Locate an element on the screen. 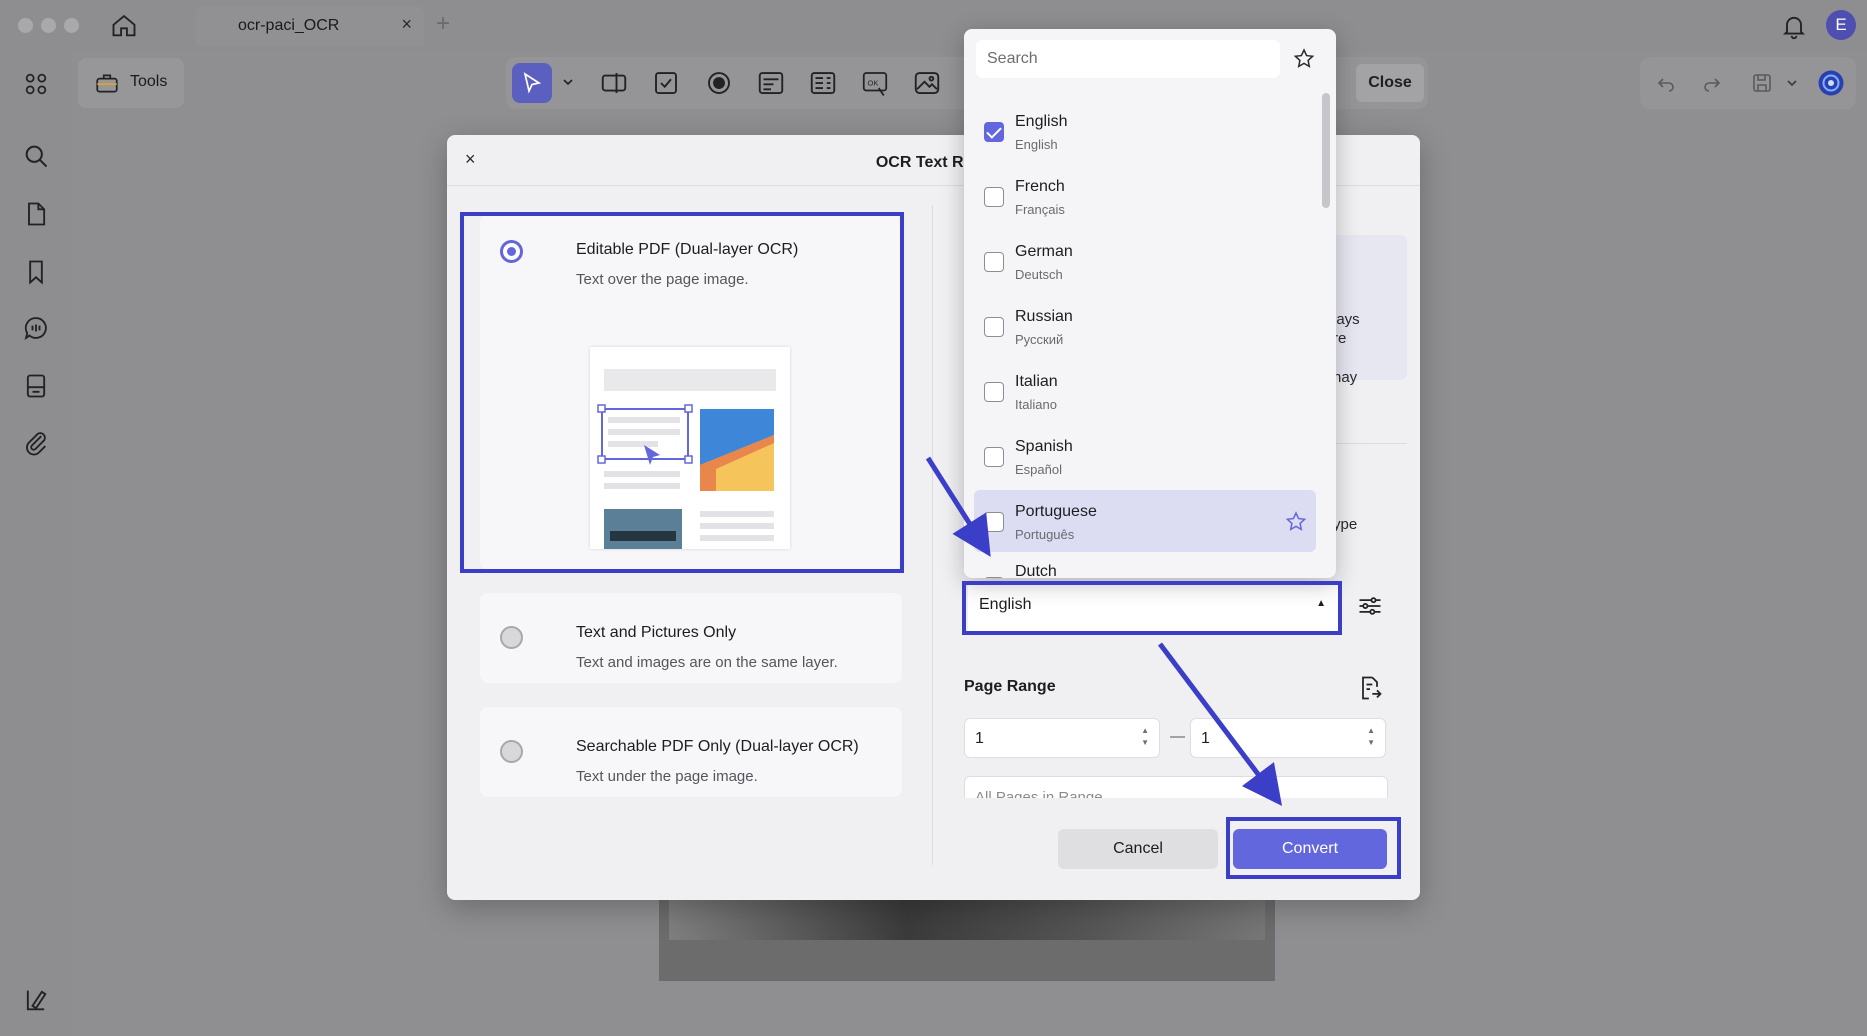 The height and width of the screenshot is (1036, 1867). title-bar: ocr-paci_OCR × + E is located at coordinates (933, 26).